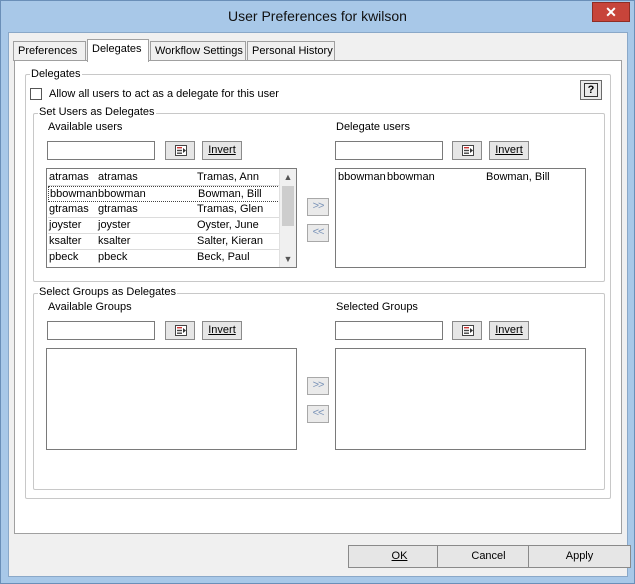 This screenshot has height=584, width=635. I want to click on groups-delegates-legend: Select Groups as Delegates, so click(107, 292).